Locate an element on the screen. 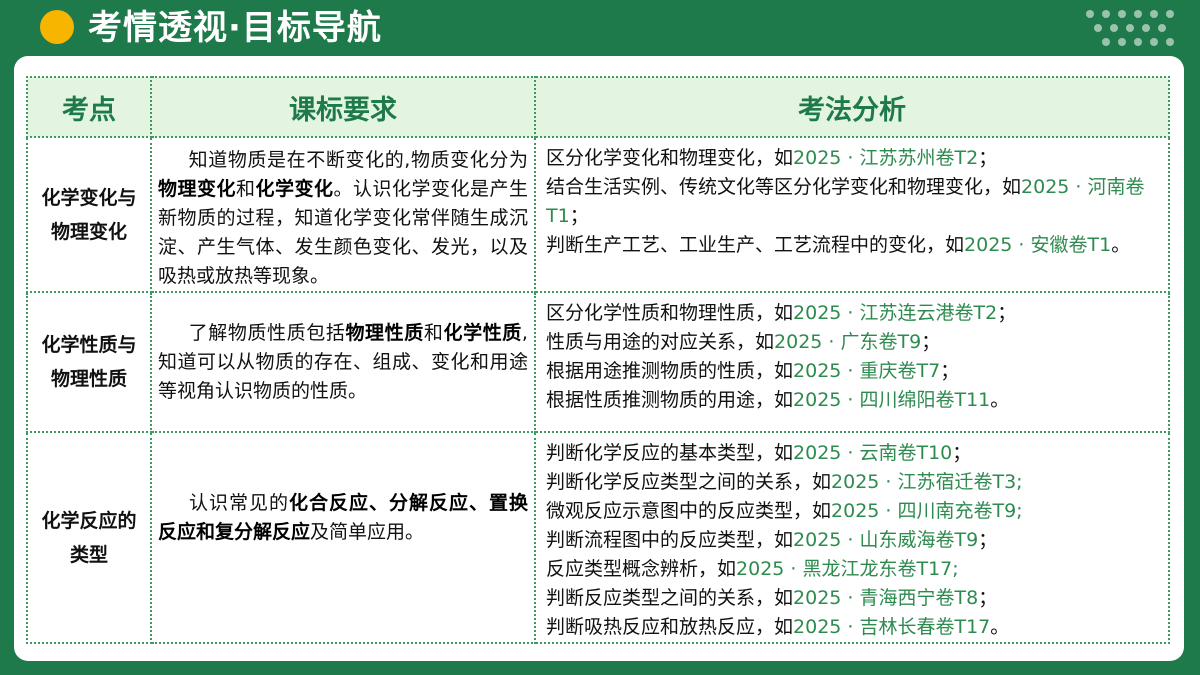 The width and height of the screenshot is (1200, 675). table-header-row: 考点 课标要求 考法分析 is located at coordinates (598, 107).